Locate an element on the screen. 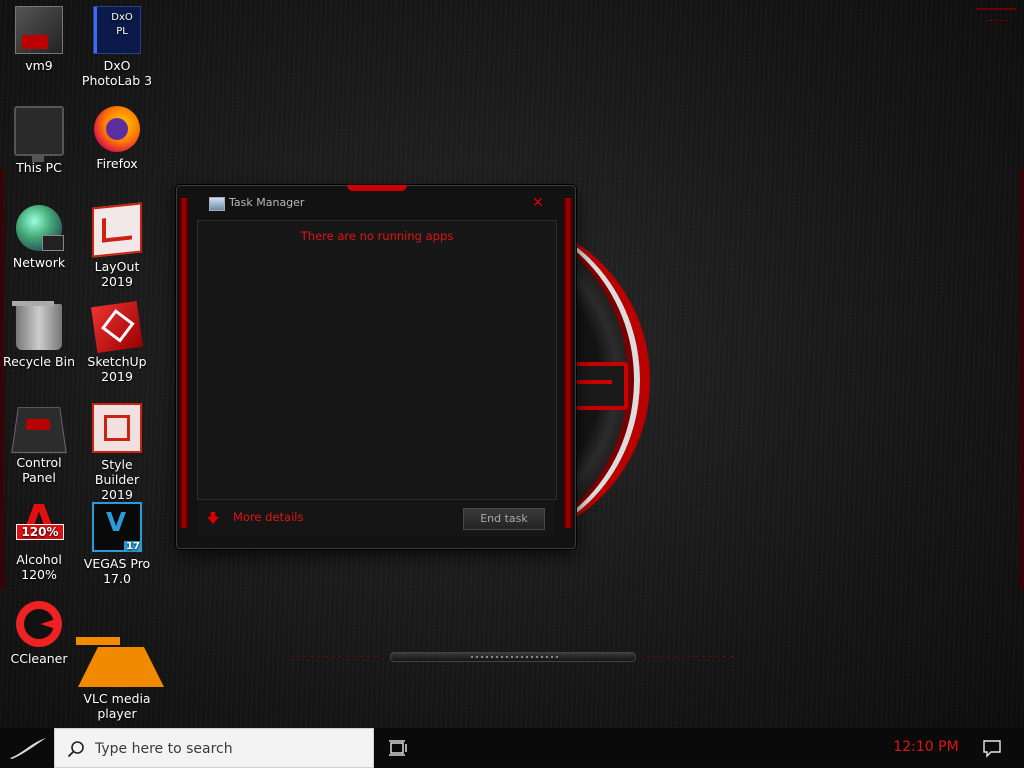  desktop-icon-this-pc: This PC is located at coordinates (39, 140).